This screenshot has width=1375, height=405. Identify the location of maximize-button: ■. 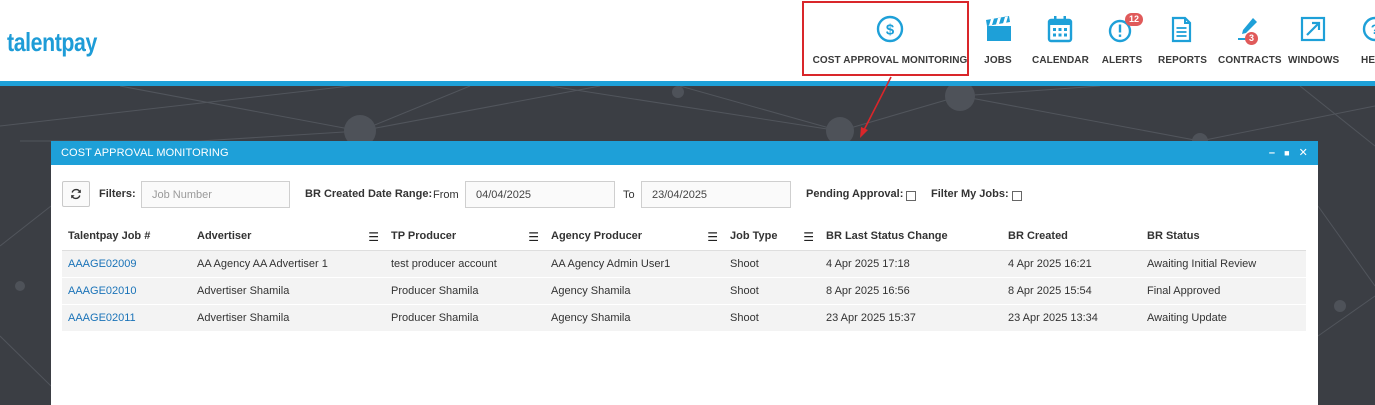
(1287, 153).